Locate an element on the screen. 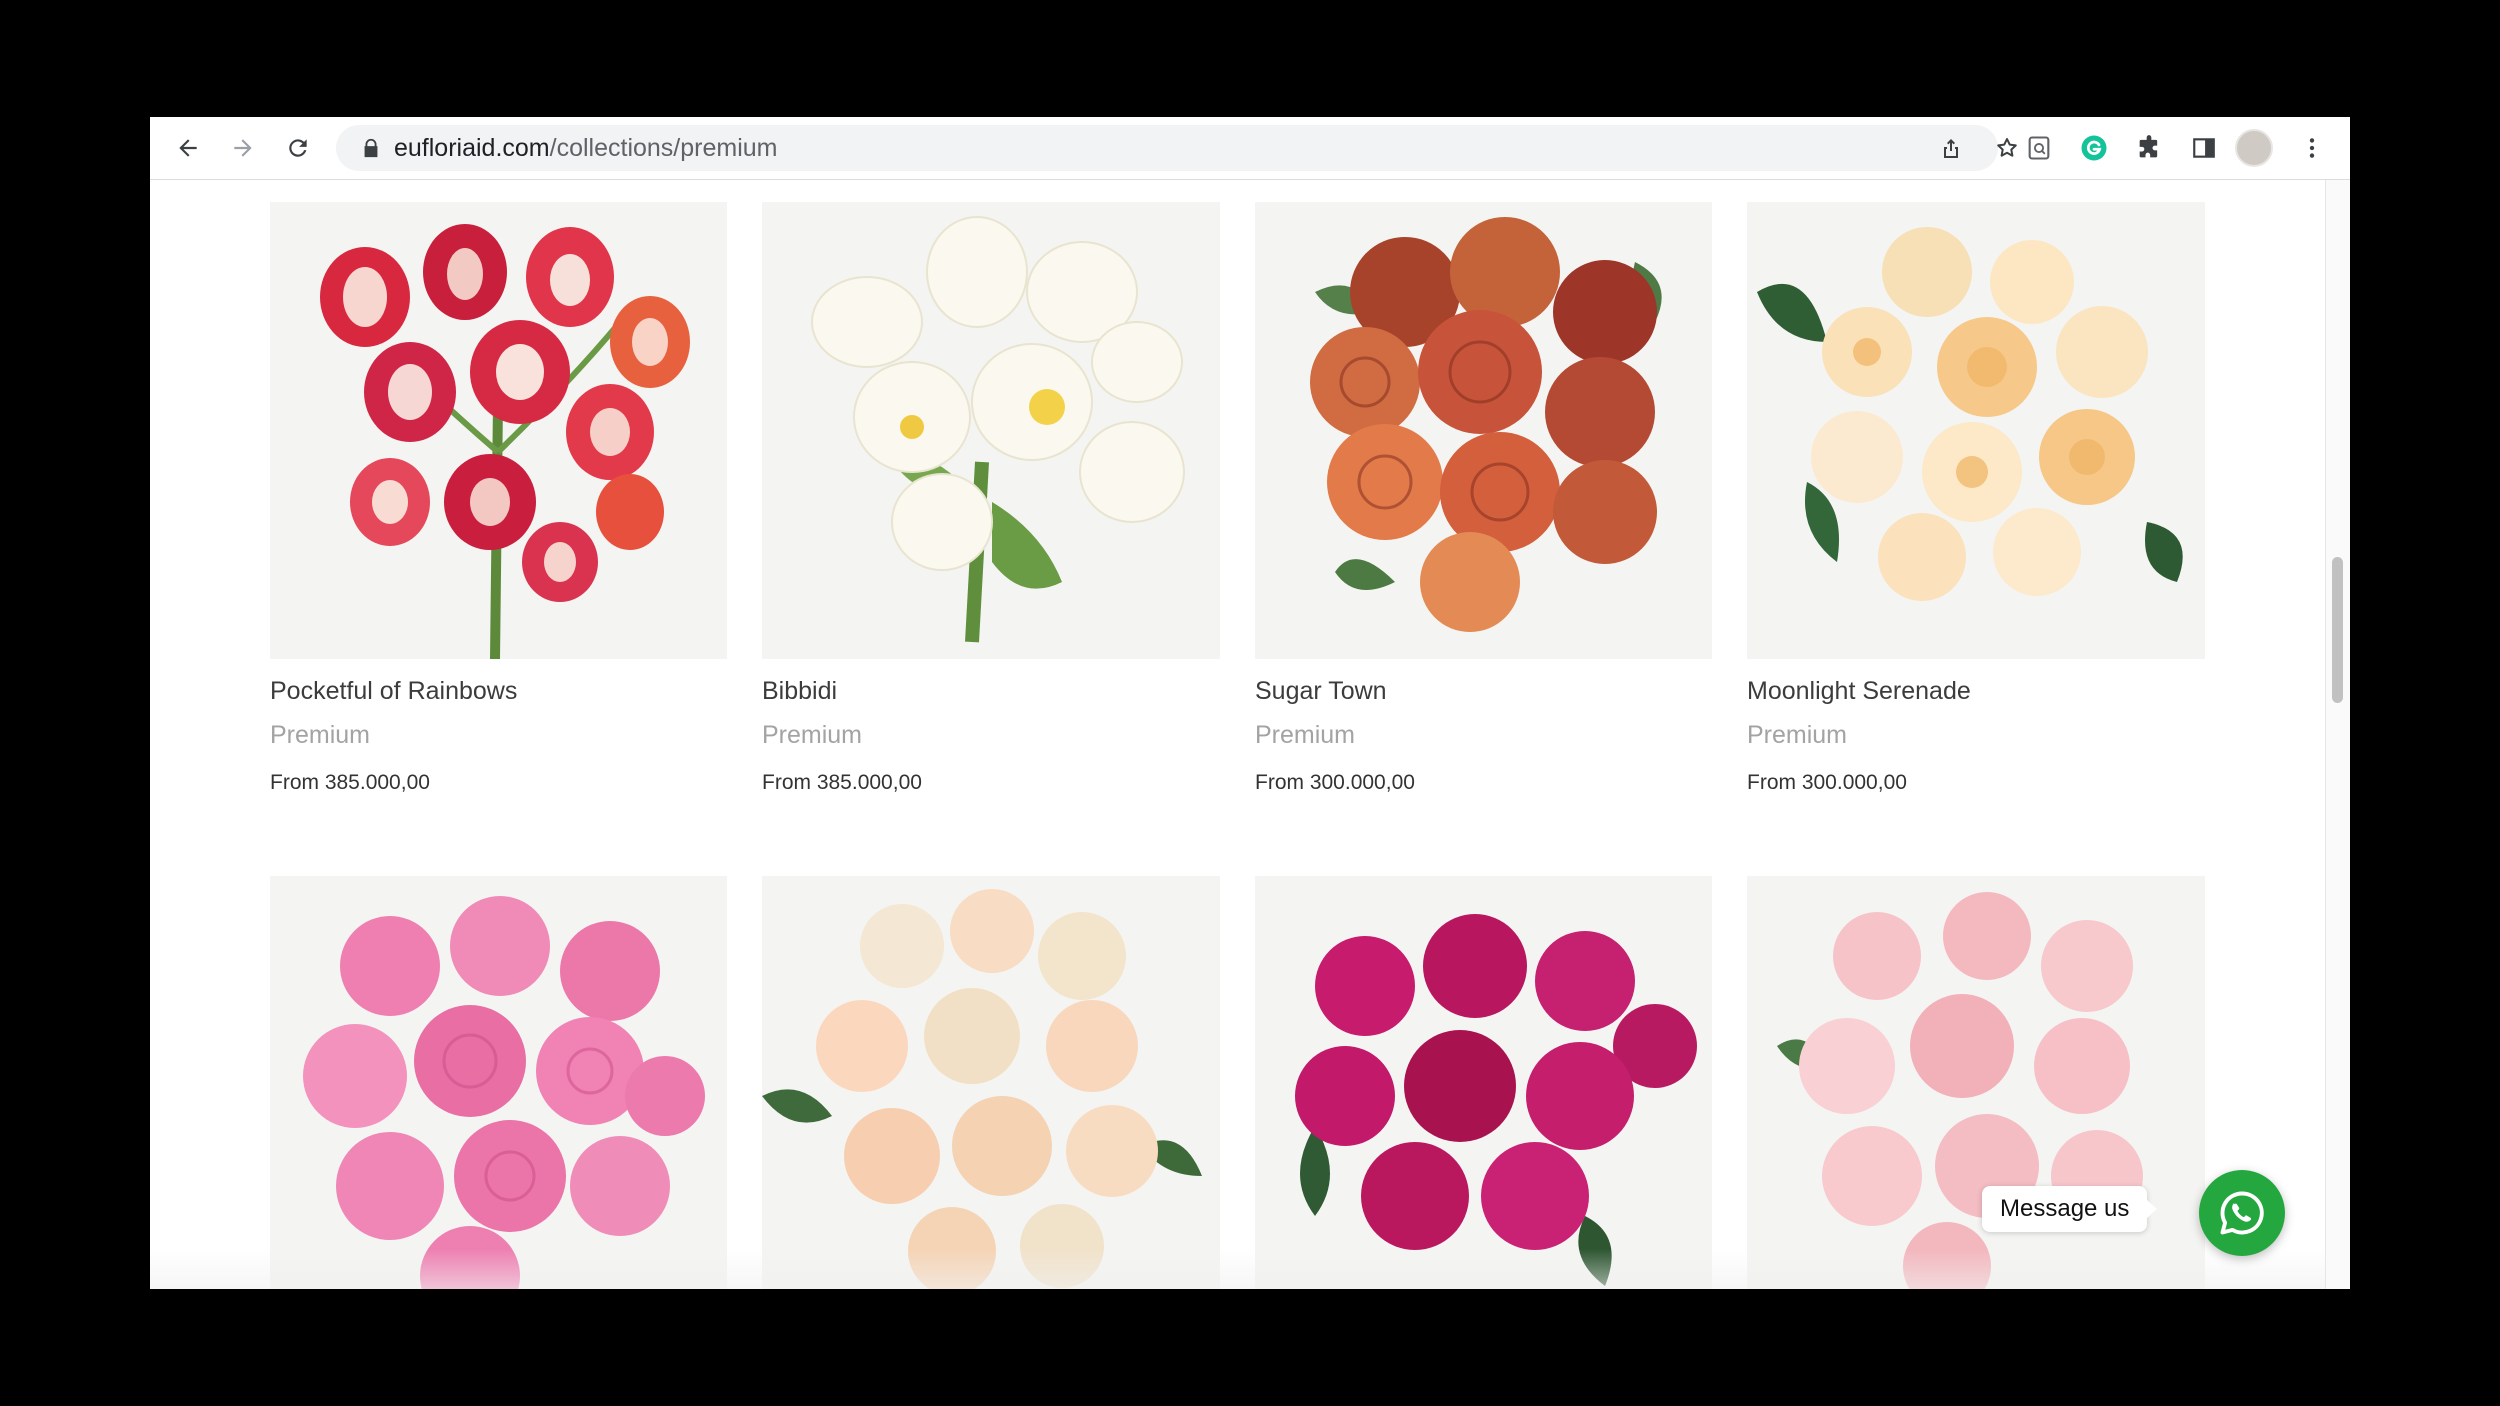 This screenshot has height=1406, width=2500. lock-icon is located at coordinates (371, 148).